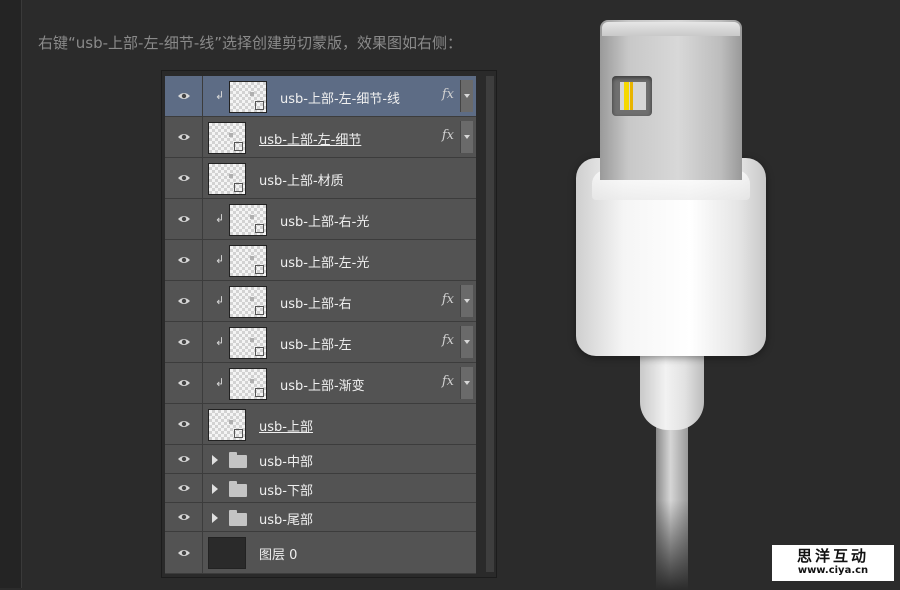  I want to click on usb-cable, so click(672, 505).